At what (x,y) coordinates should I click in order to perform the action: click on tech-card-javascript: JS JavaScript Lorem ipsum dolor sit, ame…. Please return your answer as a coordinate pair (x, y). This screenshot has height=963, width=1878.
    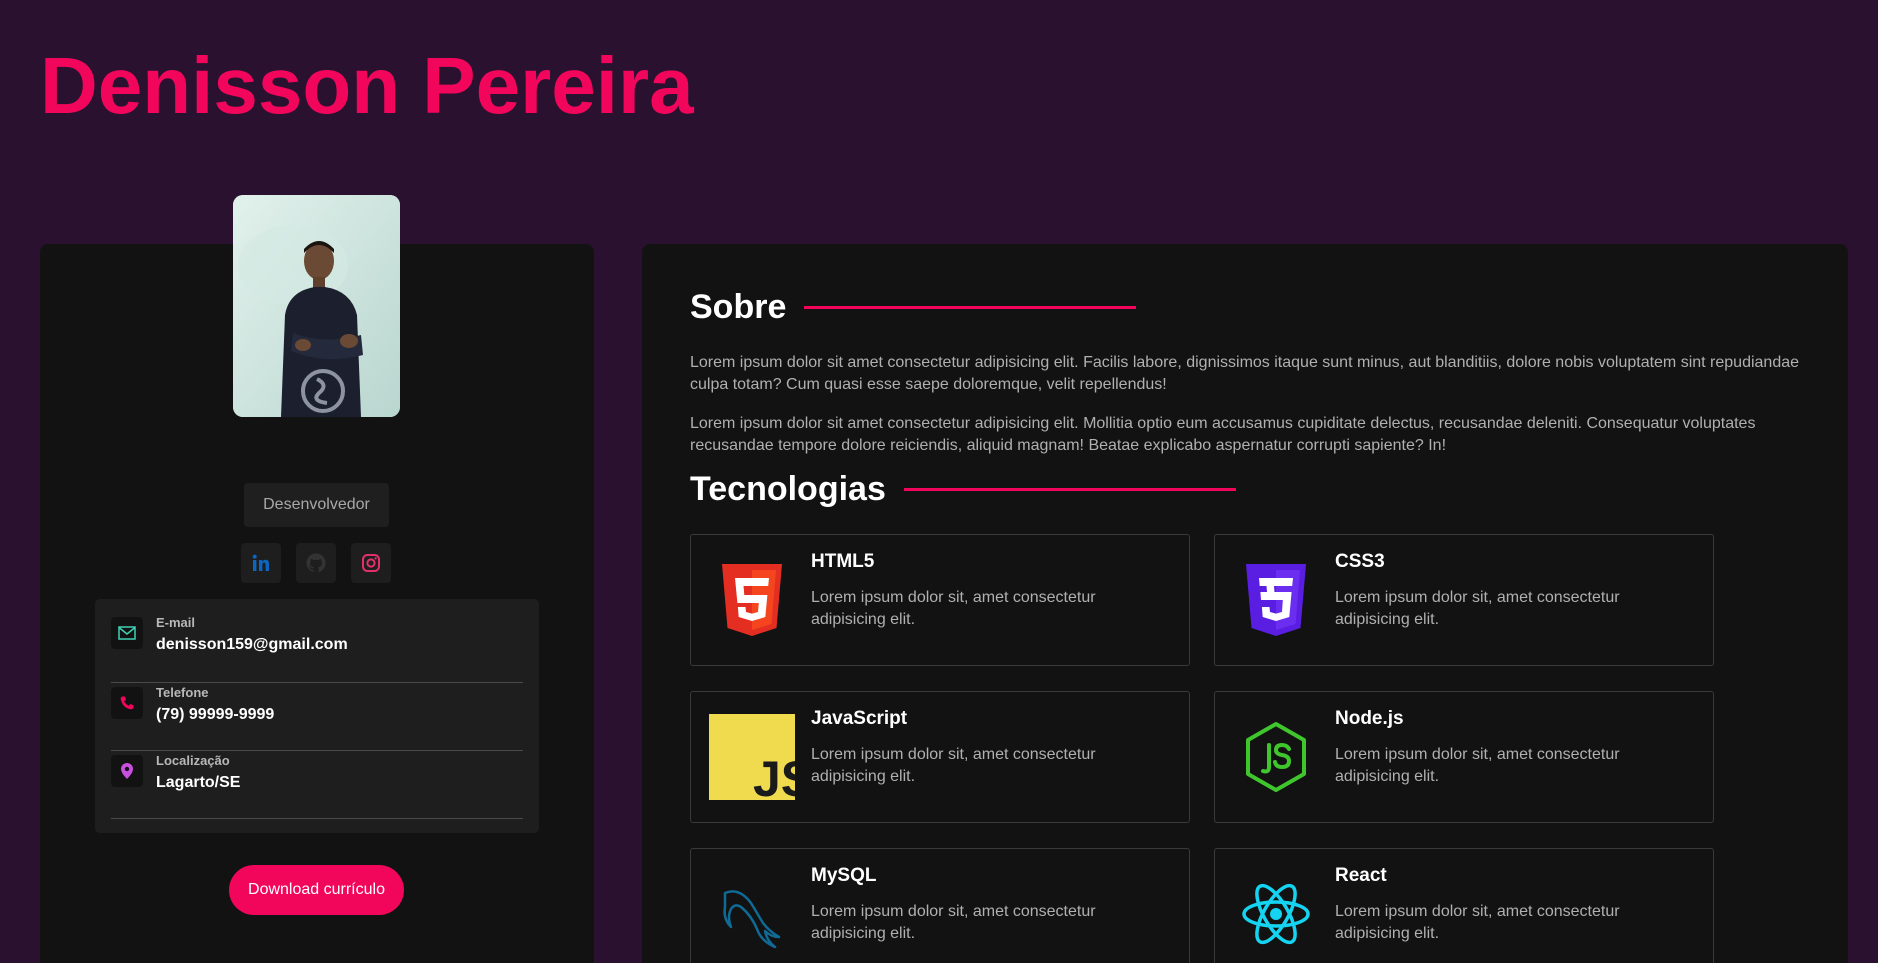
    Looking at the image, I should click on (940, 757).